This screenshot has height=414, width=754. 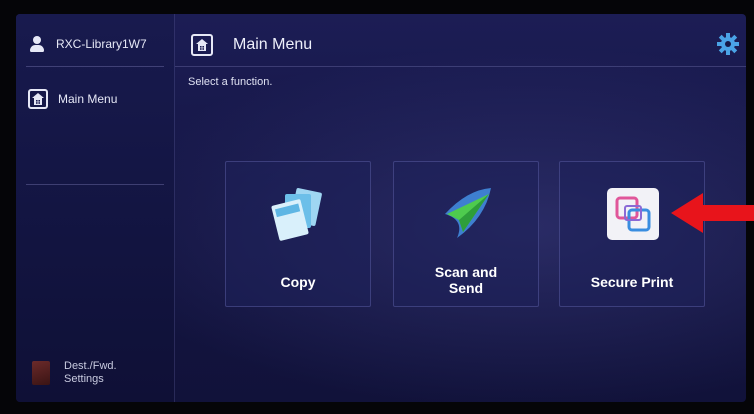 What do you see at coordinates (90, 366) in the screenshot?
I see `dest-fwd-label-line1: Dest./Fwd.` at bounding box center [90, 366].